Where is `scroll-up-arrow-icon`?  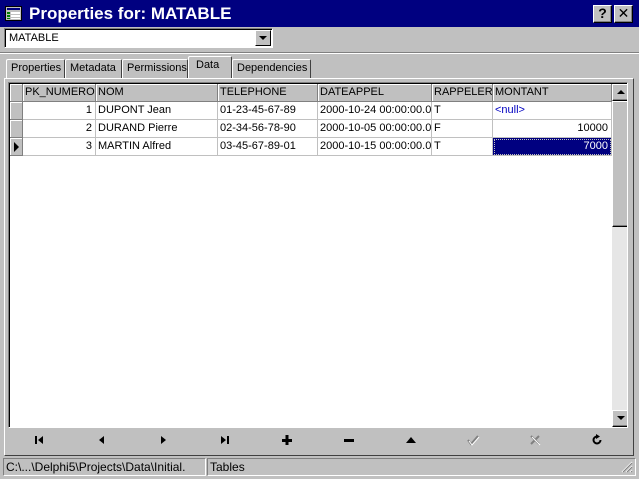 scroll-up-arrow-icon is located at coordinates (619, 92).